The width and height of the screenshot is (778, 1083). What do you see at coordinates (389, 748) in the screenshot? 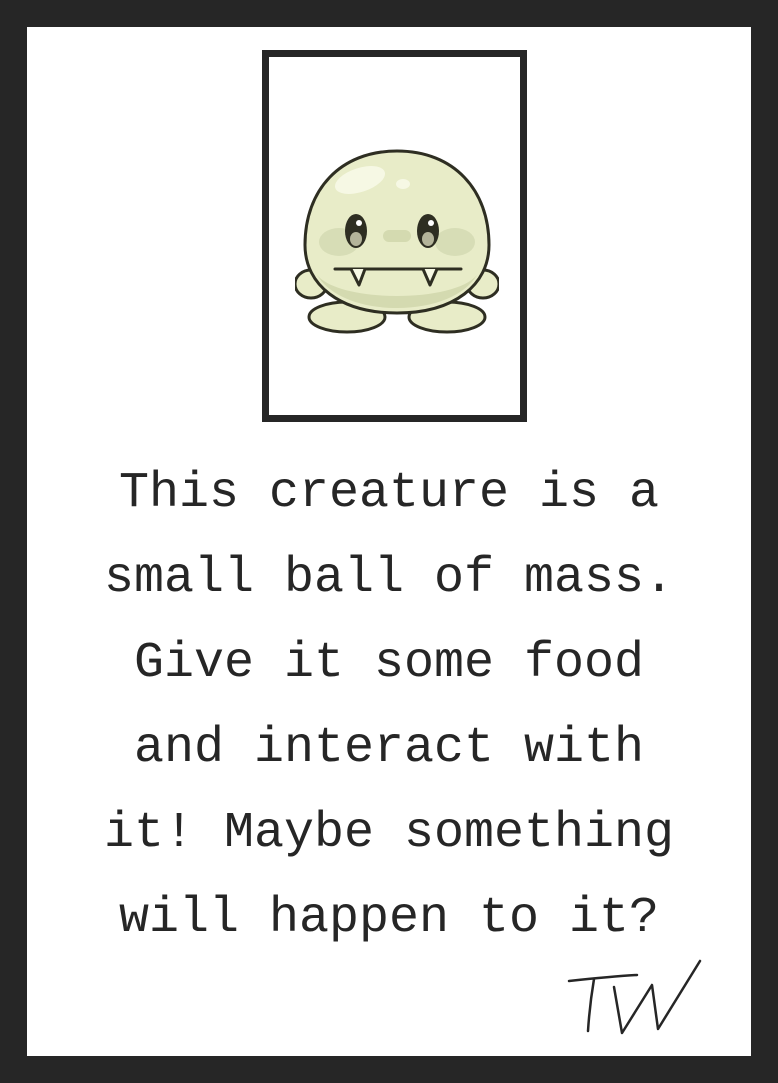
I see `description-line: and interact with` at bounding box center [389, 748].